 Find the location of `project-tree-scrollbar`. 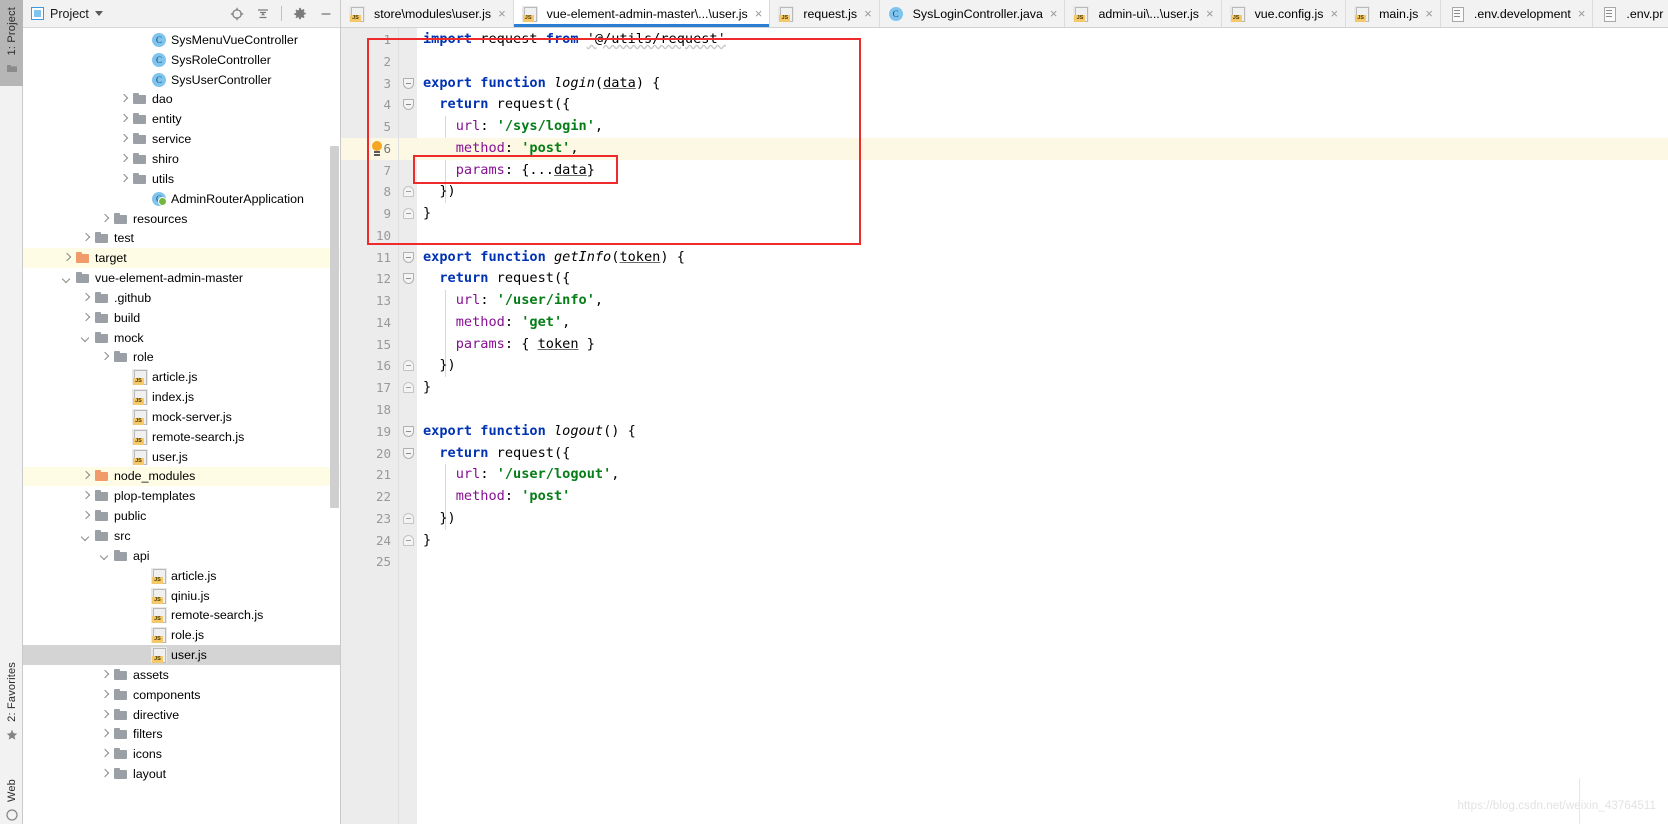

project-tree-scrollbar is located at coordinates (334, 327).